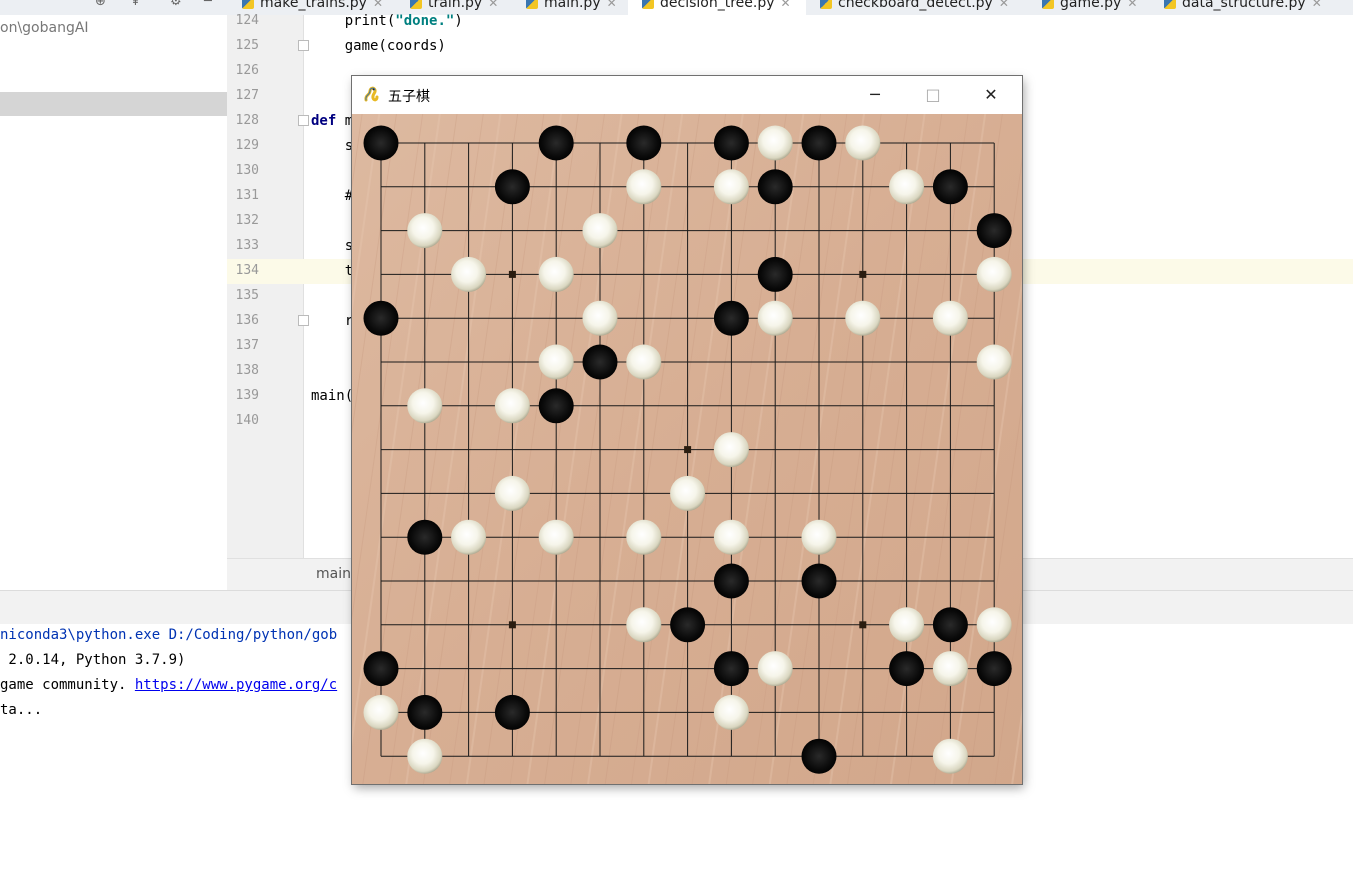  What do you see at coordinates (409, 97) in the screenshot?
I see `window-title: 五子棋` at bounding box center [409, 97].